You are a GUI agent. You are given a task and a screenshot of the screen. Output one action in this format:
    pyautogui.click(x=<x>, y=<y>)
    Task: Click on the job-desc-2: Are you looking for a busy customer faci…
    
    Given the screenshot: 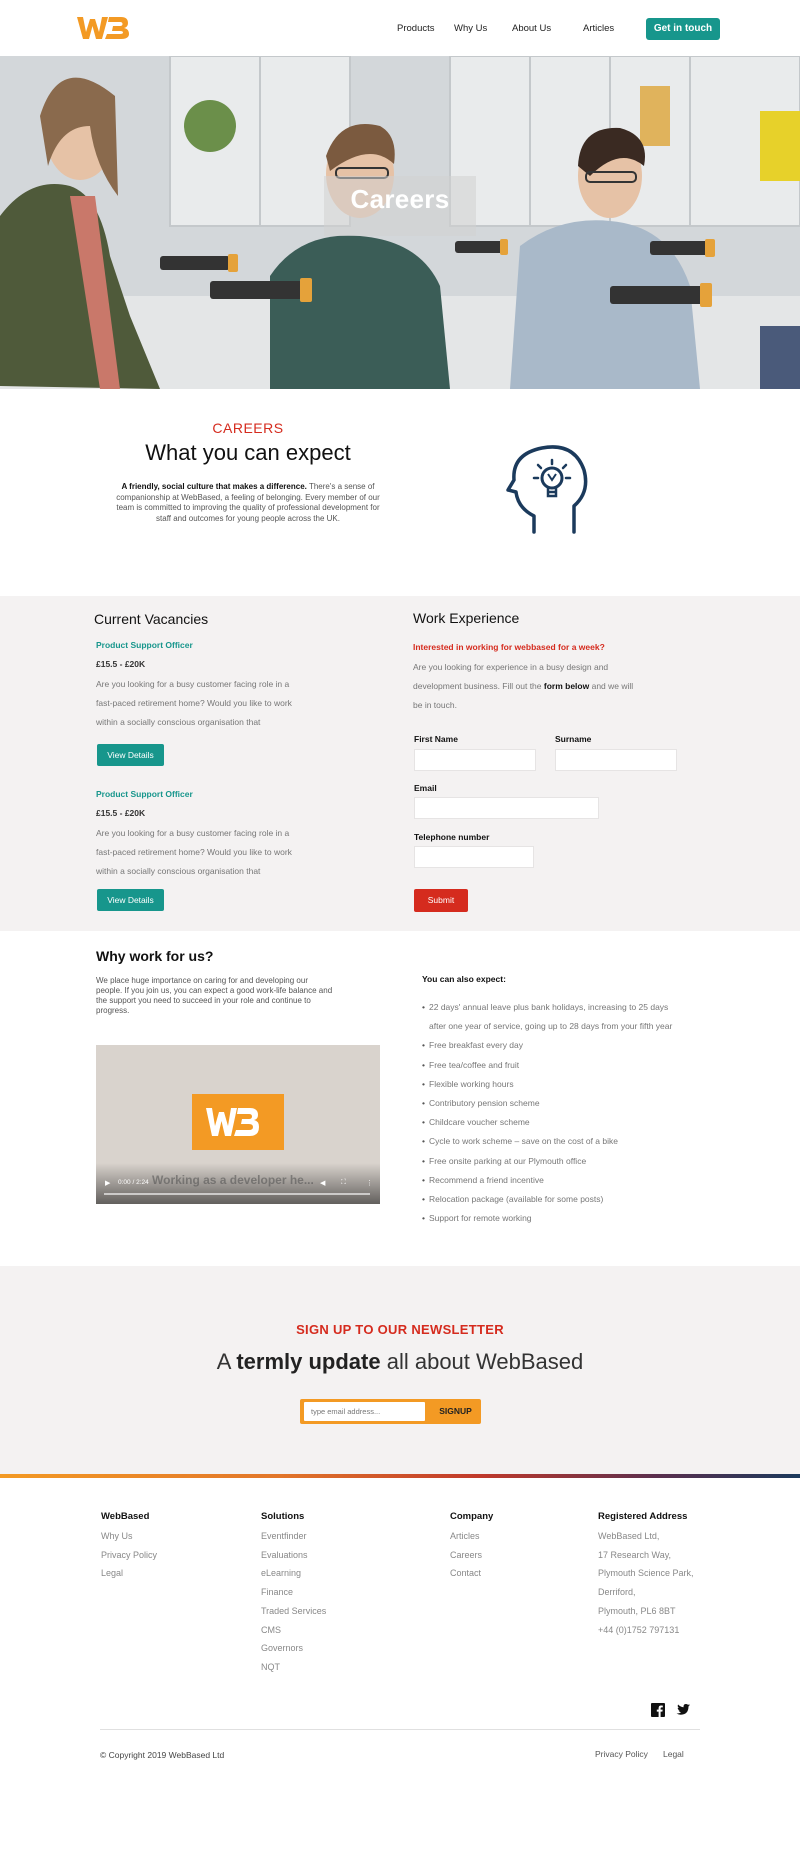 What is the action you would take?
    pyautogui.click(x=194, y=852)
    